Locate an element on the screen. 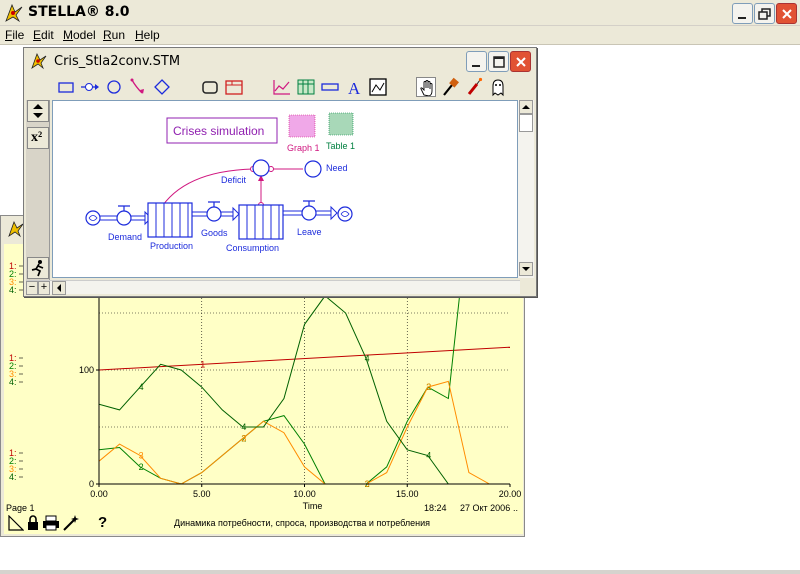 Image resolution: width=800 pixels, height=574 pixels. help-icon: ? is located at coordinates (102, 522).